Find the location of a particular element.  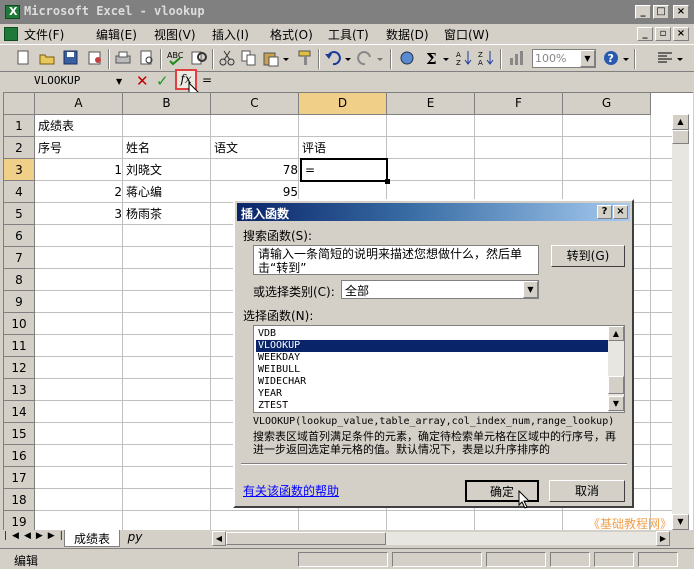

list-scroll-down-icon: ▼ is located at coordinates (616, 403).